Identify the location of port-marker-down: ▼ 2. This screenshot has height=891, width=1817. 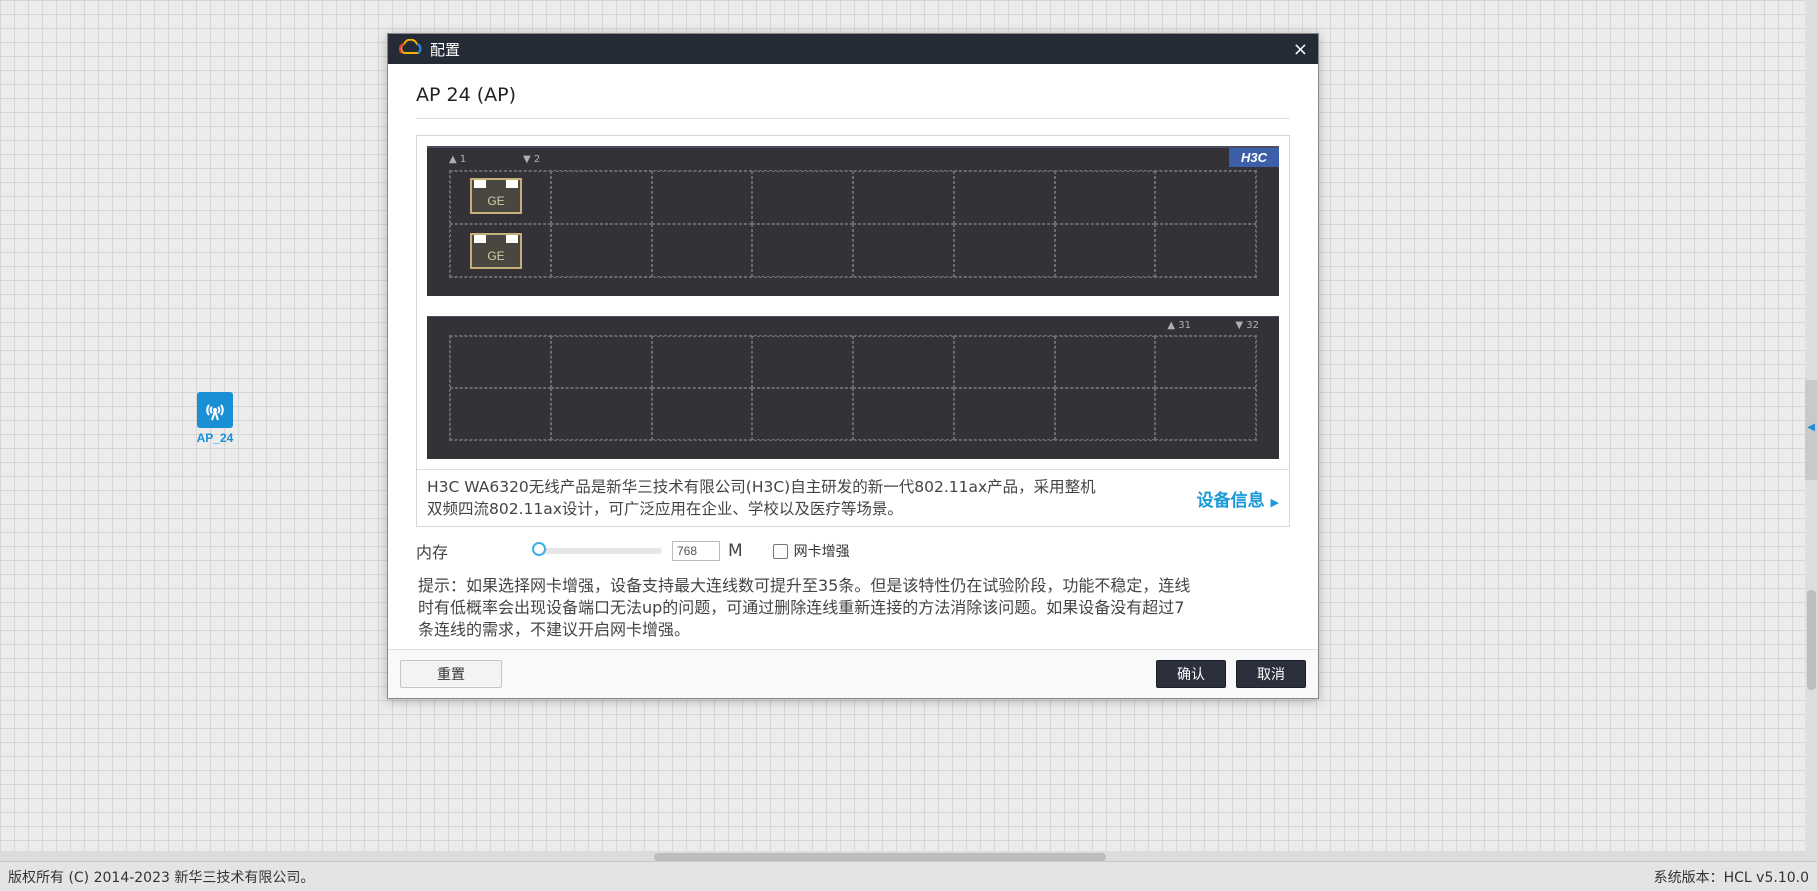
(532, 159).